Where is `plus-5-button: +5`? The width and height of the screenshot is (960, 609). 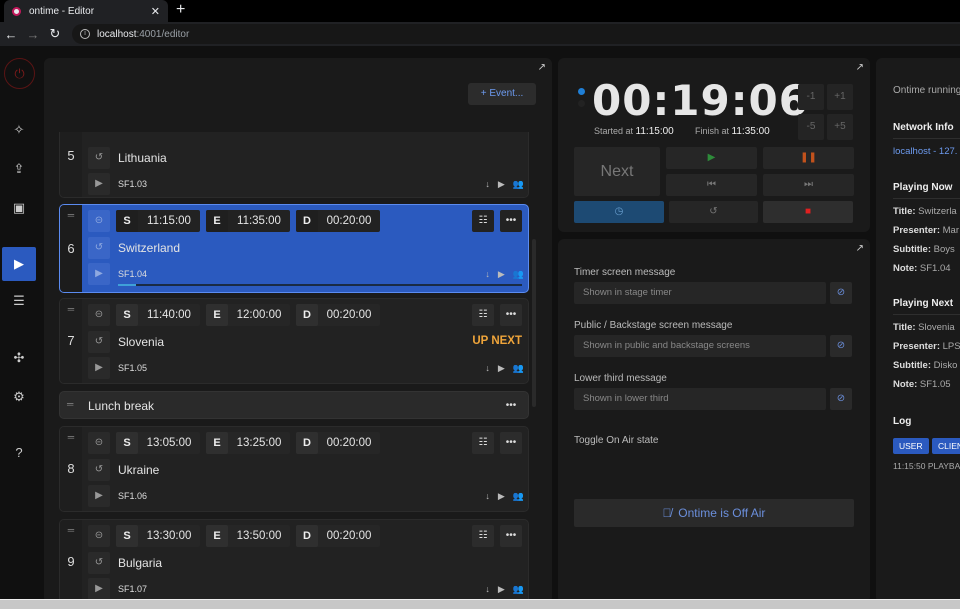 plus-5-button: +5 is located at coordinates (840, 127).